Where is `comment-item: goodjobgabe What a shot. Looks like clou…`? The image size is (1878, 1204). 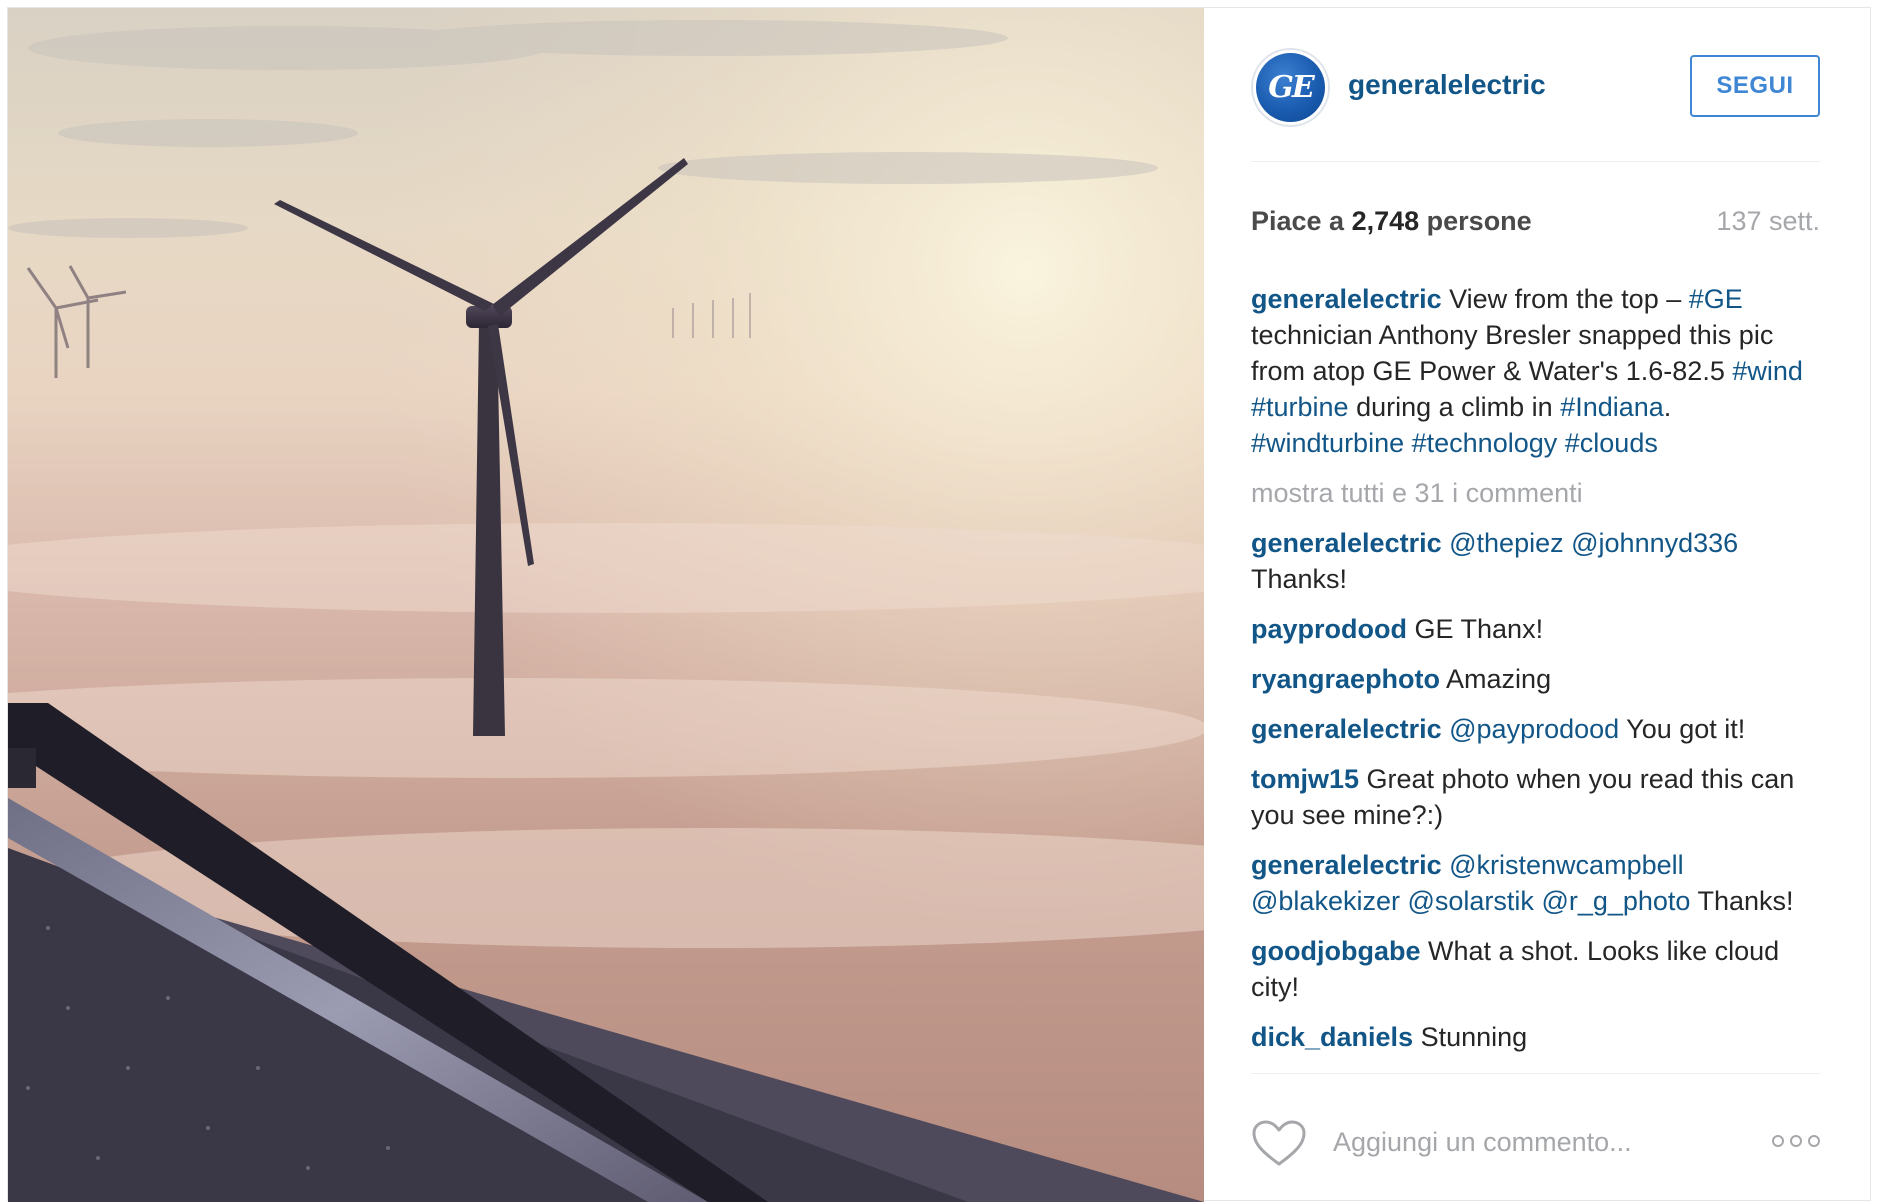
comment-item: goodjobgabe What a shot. Looks like clou… is located at coordinates (1535, 969).